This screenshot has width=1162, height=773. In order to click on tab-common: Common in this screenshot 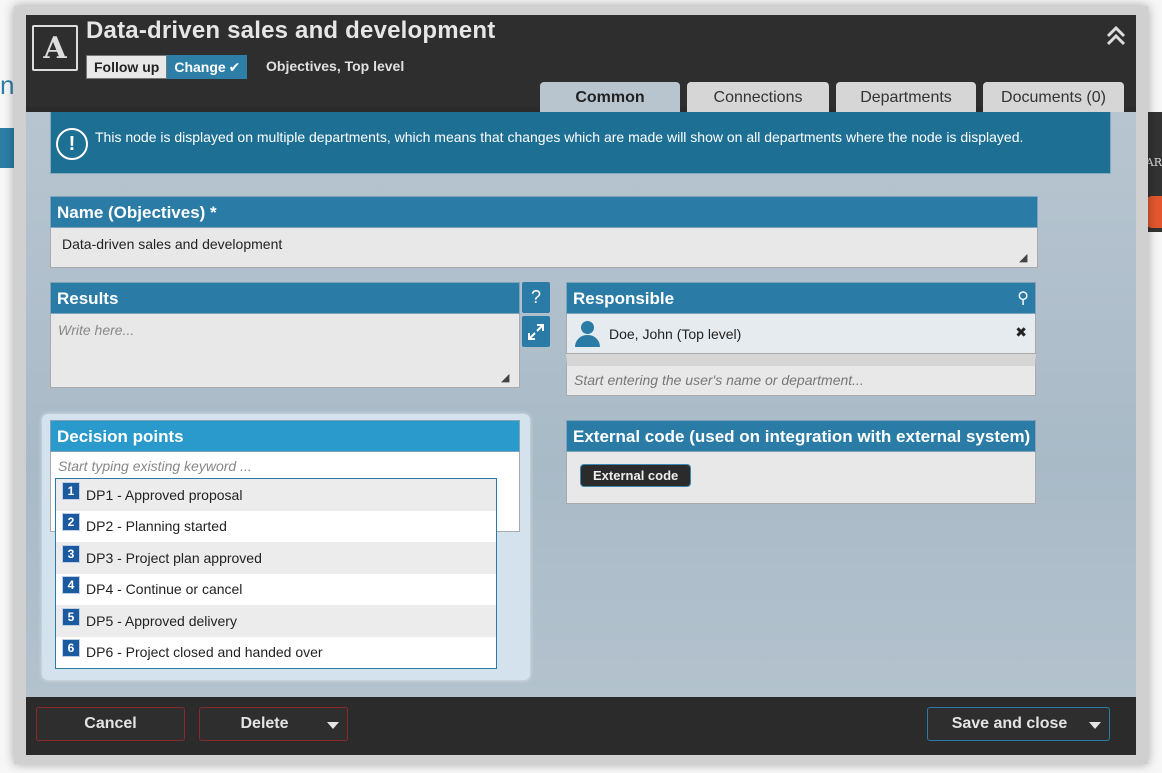, I will do `click(610, 97)`.